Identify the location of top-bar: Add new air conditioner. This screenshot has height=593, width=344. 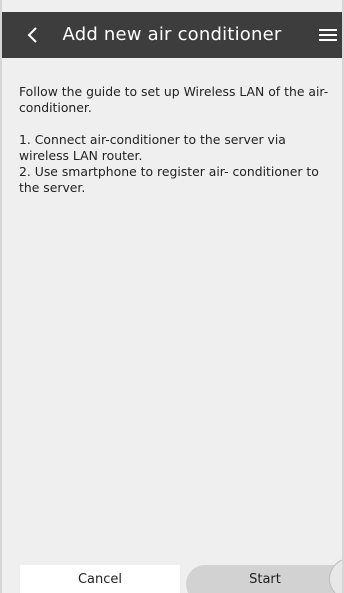
(172, 35).